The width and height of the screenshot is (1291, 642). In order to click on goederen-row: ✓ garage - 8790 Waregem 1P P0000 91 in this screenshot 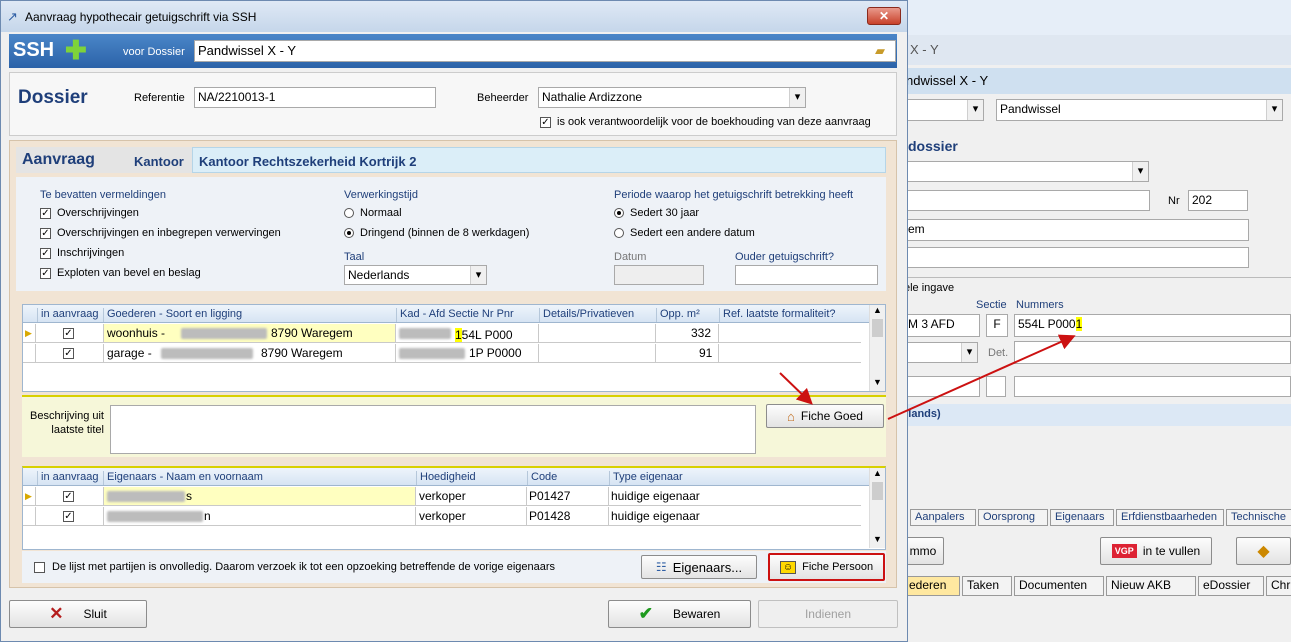, I will do `click(442, 353)`.